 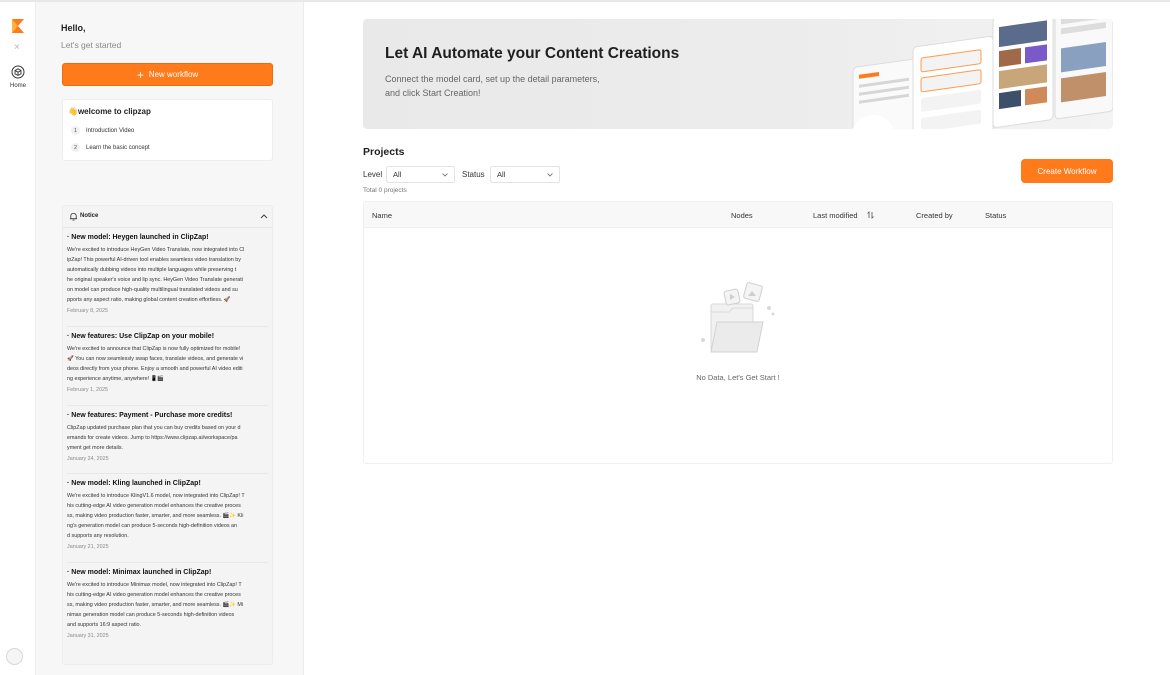 I want to click on level-select-value: All, so click(x=397, y=174).